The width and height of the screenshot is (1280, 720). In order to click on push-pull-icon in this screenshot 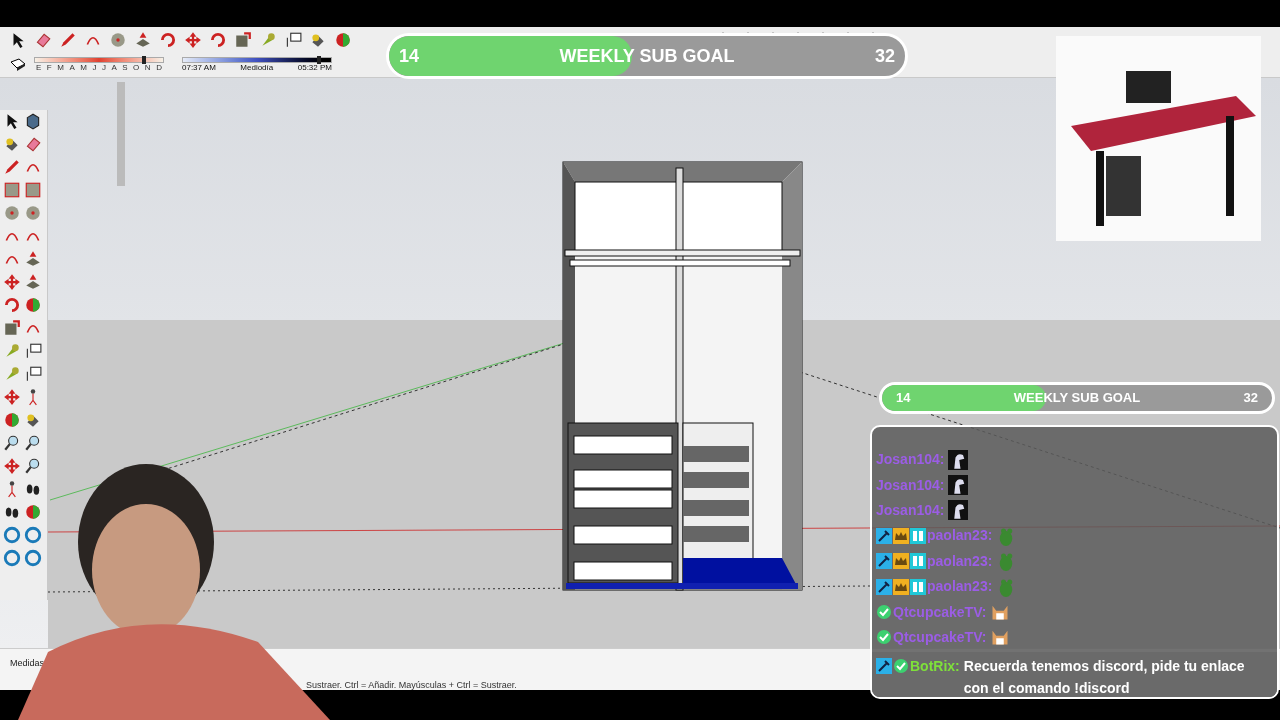, I will do `click(143, 40)`.